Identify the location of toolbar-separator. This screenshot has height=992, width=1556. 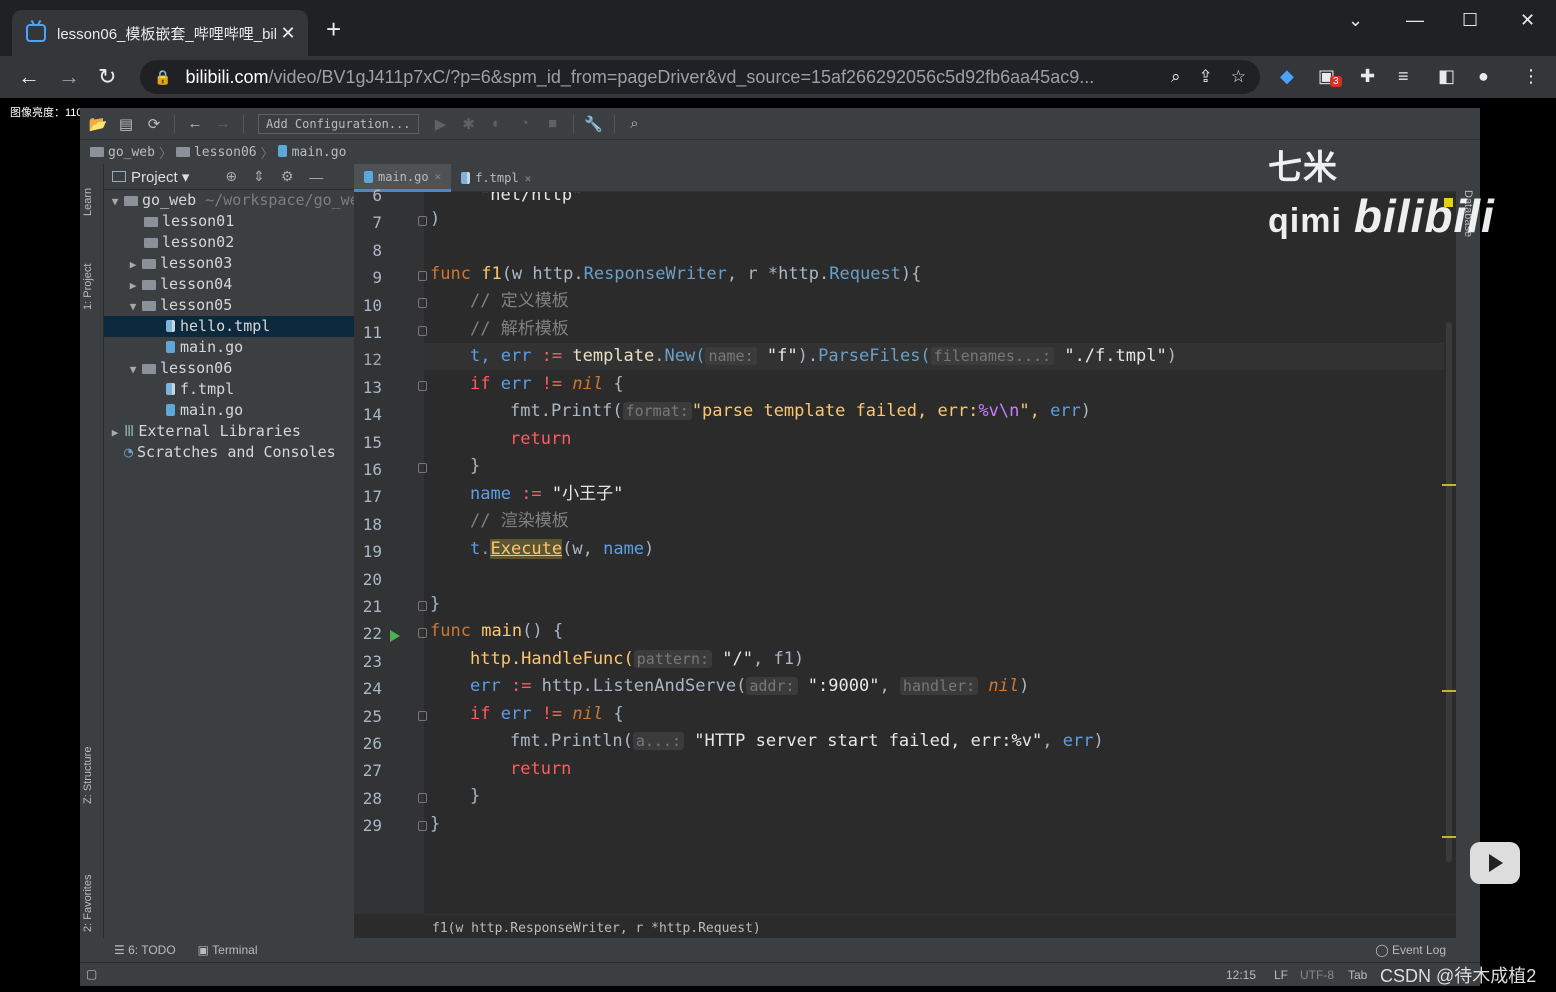
(243, 123).